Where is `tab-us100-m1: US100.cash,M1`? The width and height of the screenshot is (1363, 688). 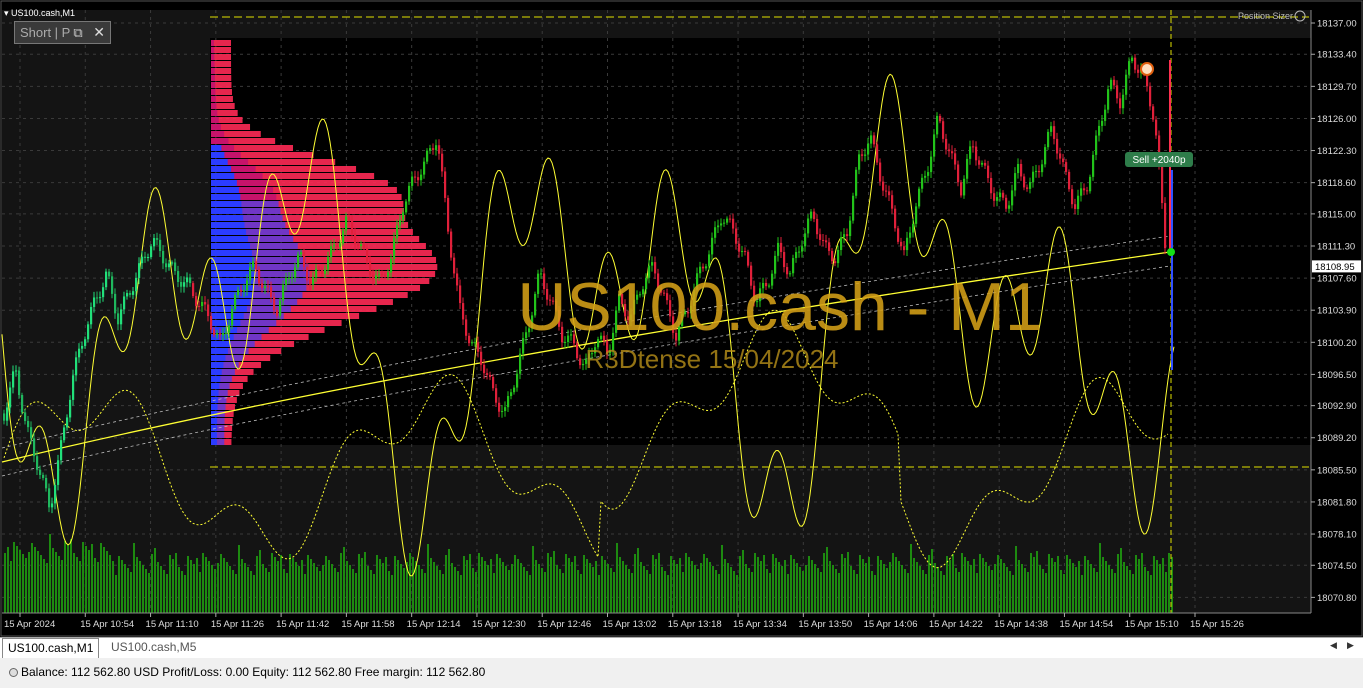 tab-us100-m1: US100.cash,M1 is located at coordinates (51, 648).